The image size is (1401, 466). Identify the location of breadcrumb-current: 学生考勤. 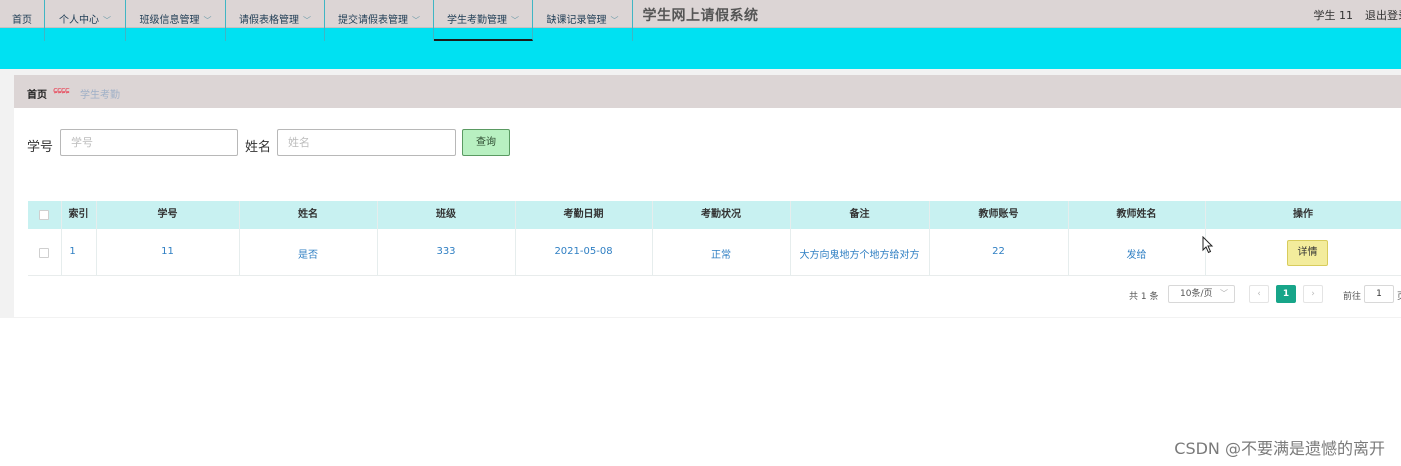
(100, 95).